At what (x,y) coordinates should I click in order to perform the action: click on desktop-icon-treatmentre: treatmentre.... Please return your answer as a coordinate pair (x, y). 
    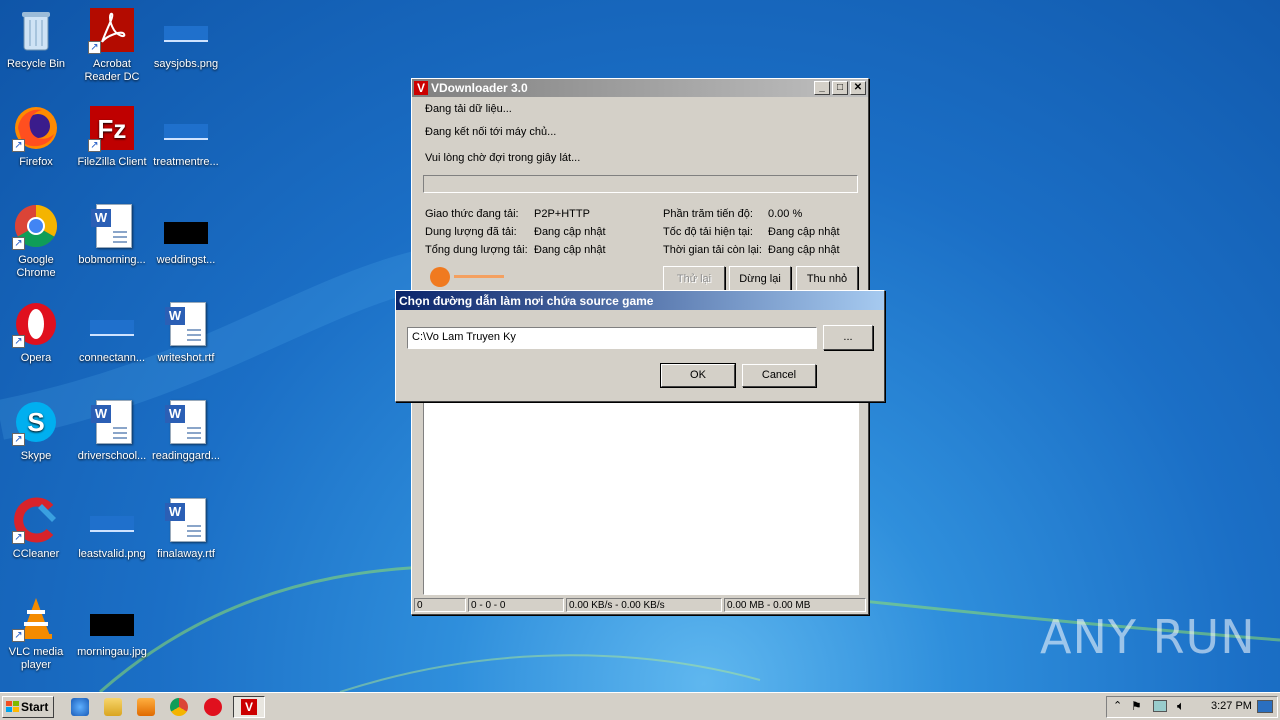
    Looking at the image, I should click on (186, 136).